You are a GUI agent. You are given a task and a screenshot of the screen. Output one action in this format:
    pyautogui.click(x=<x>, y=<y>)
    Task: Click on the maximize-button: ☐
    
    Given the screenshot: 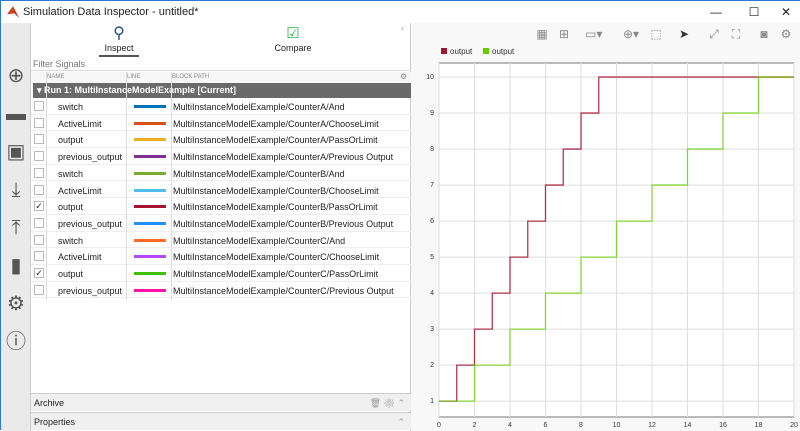 What is the action you would take?
    pyautogui.click(x=754, y=12)
    